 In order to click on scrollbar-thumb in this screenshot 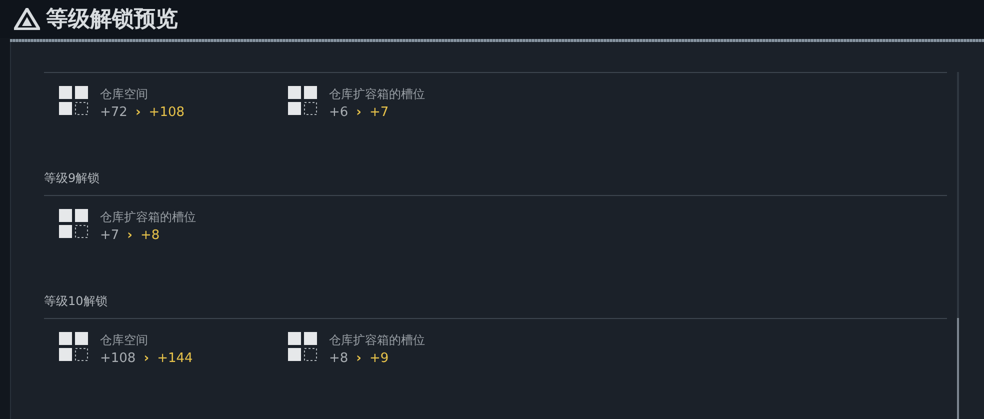, I will do `click(958, 368)`.